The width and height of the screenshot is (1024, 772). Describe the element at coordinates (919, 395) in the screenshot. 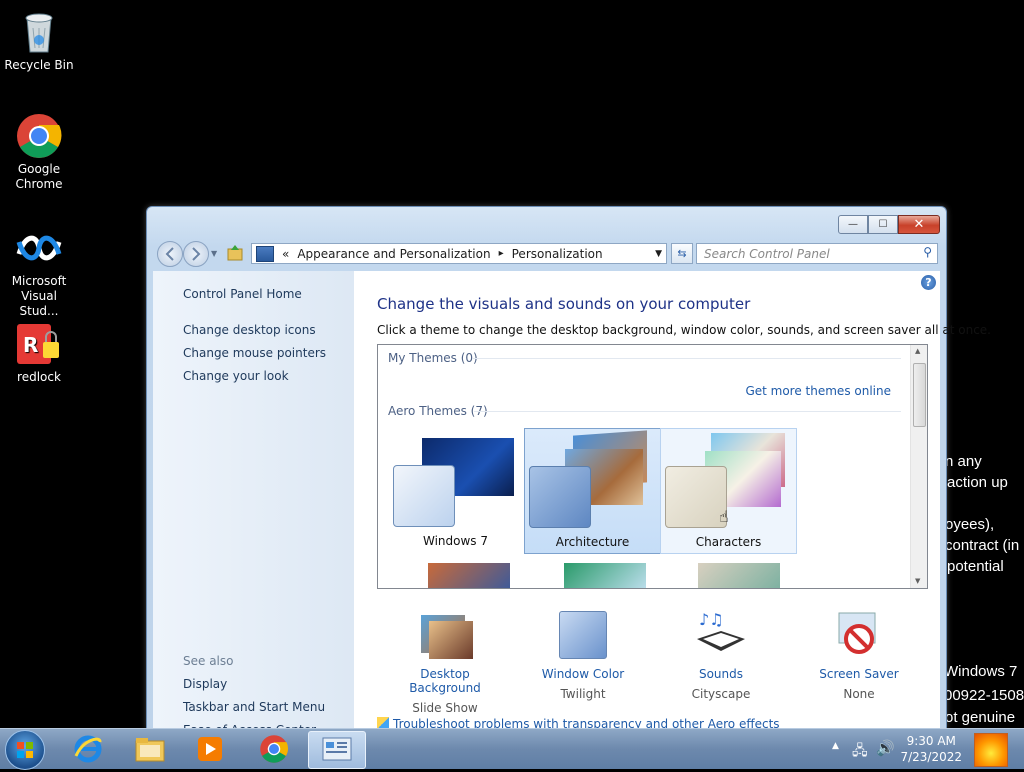

I see `scrollbar-thumb` at that location.